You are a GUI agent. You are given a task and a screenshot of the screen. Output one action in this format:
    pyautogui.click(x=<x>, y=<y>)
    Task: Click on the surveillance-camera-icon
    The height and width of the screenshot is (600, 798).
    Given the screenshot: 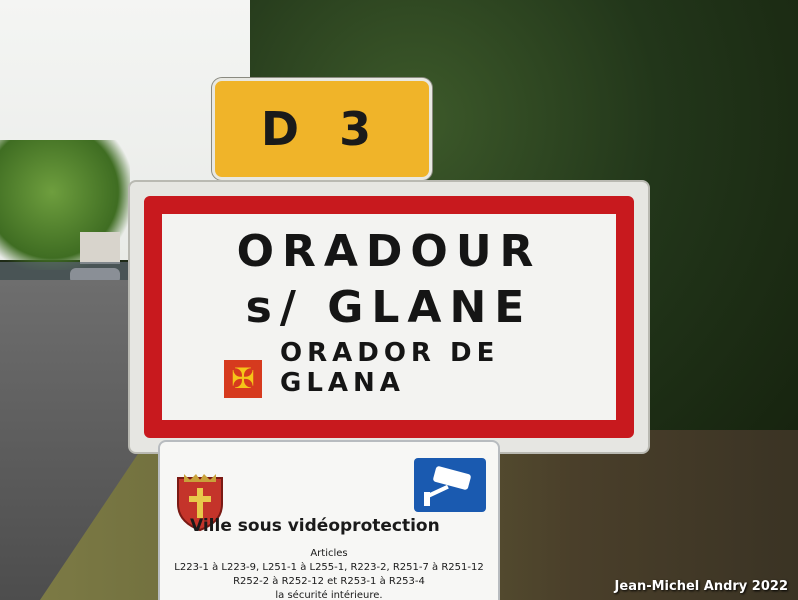 What is the action you would take?
    pyautogui.click(x=450, y=485)
    